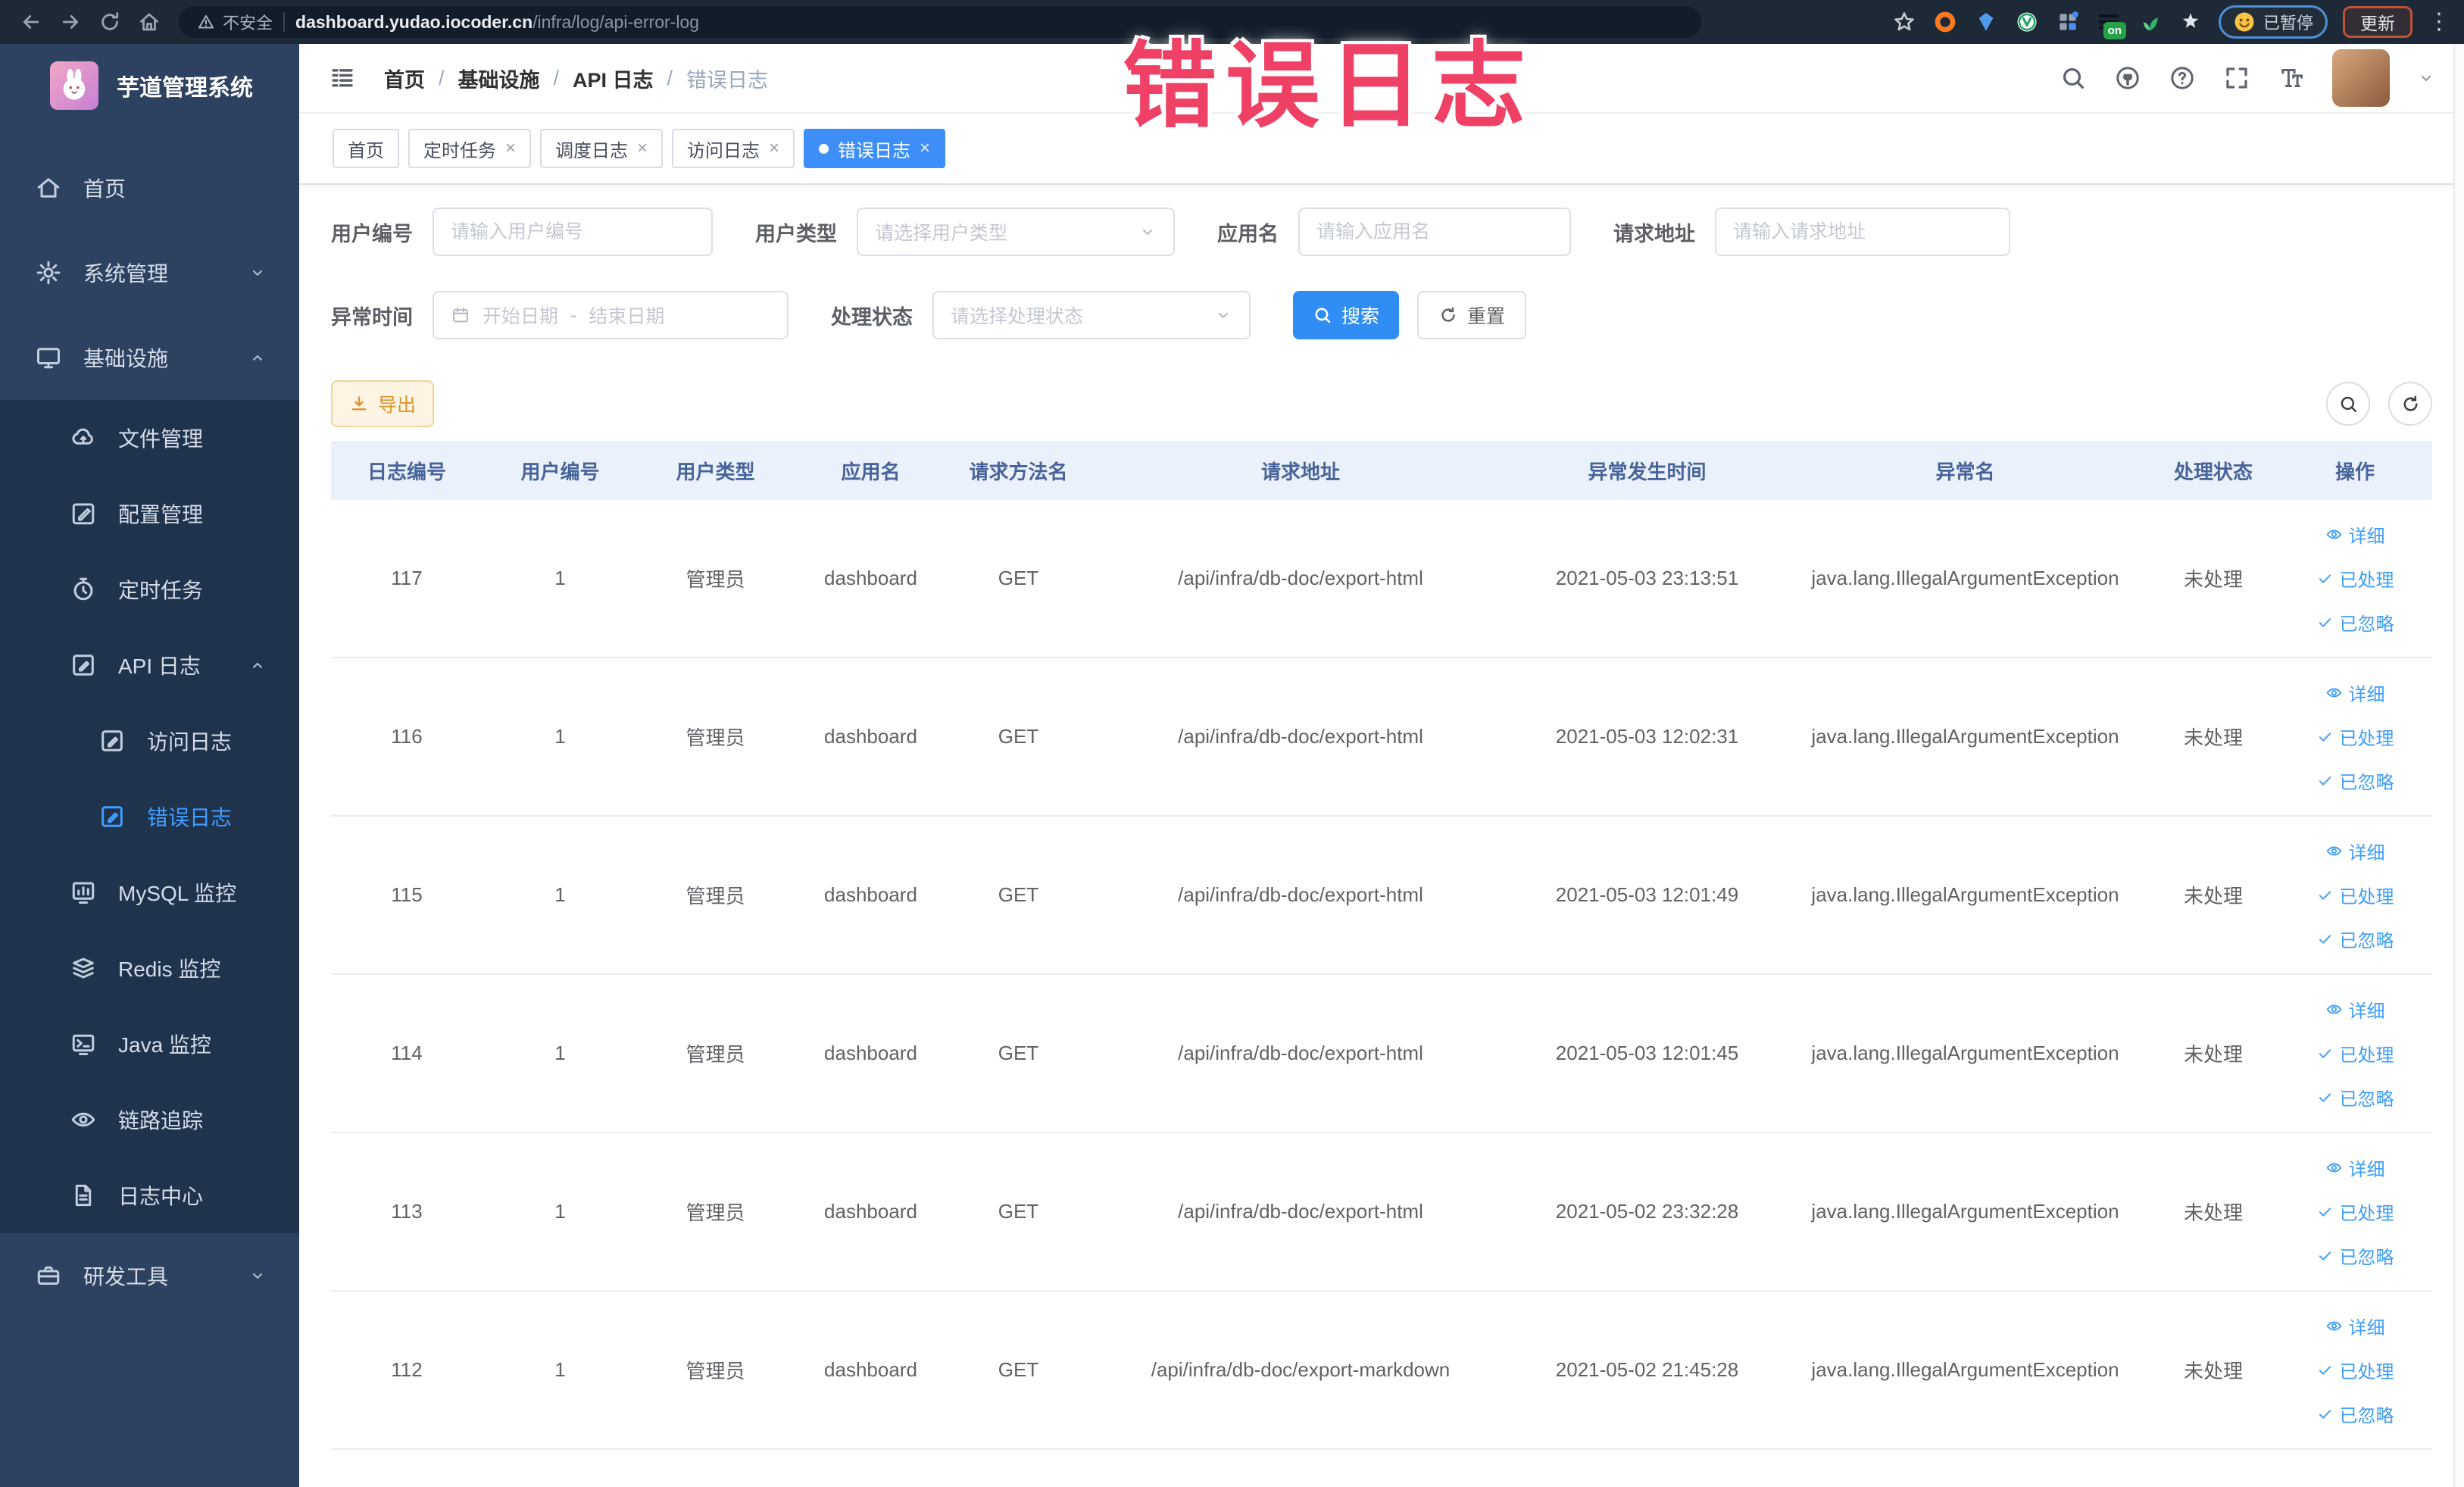  I want to click on breadcrumb-item: 基础设施, so click(499, 78).